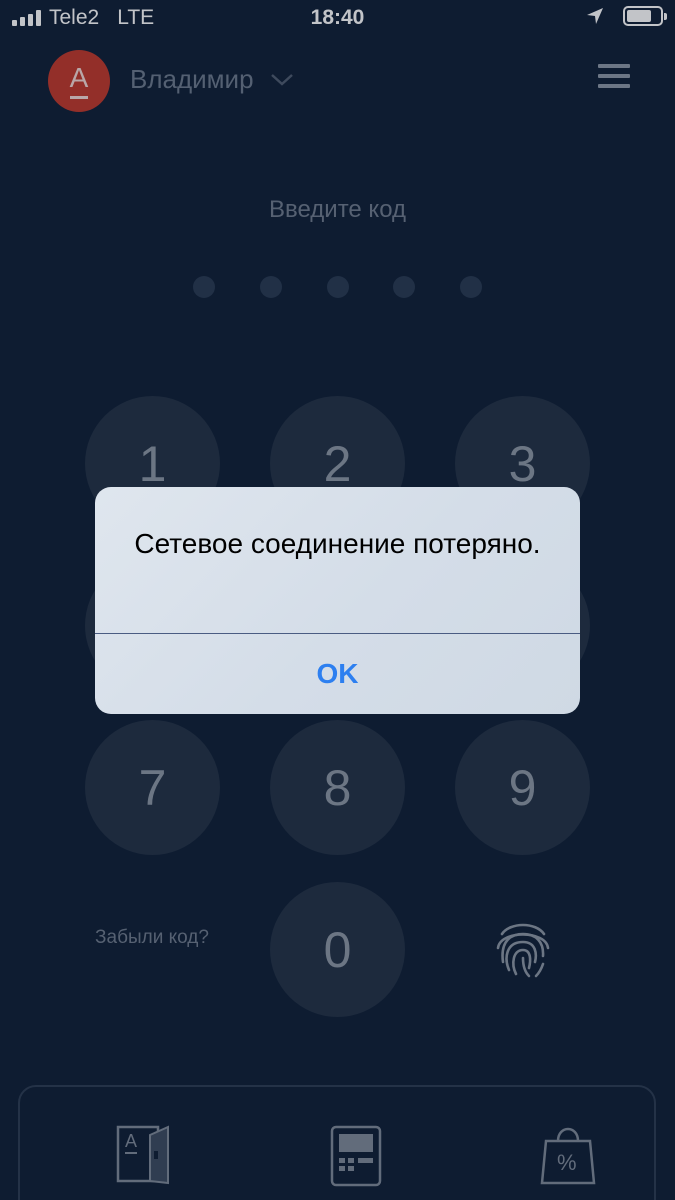  Describe the element at coordinates (337, 674) in the screenshot. I see `alert-ok-button: OK` at that location.